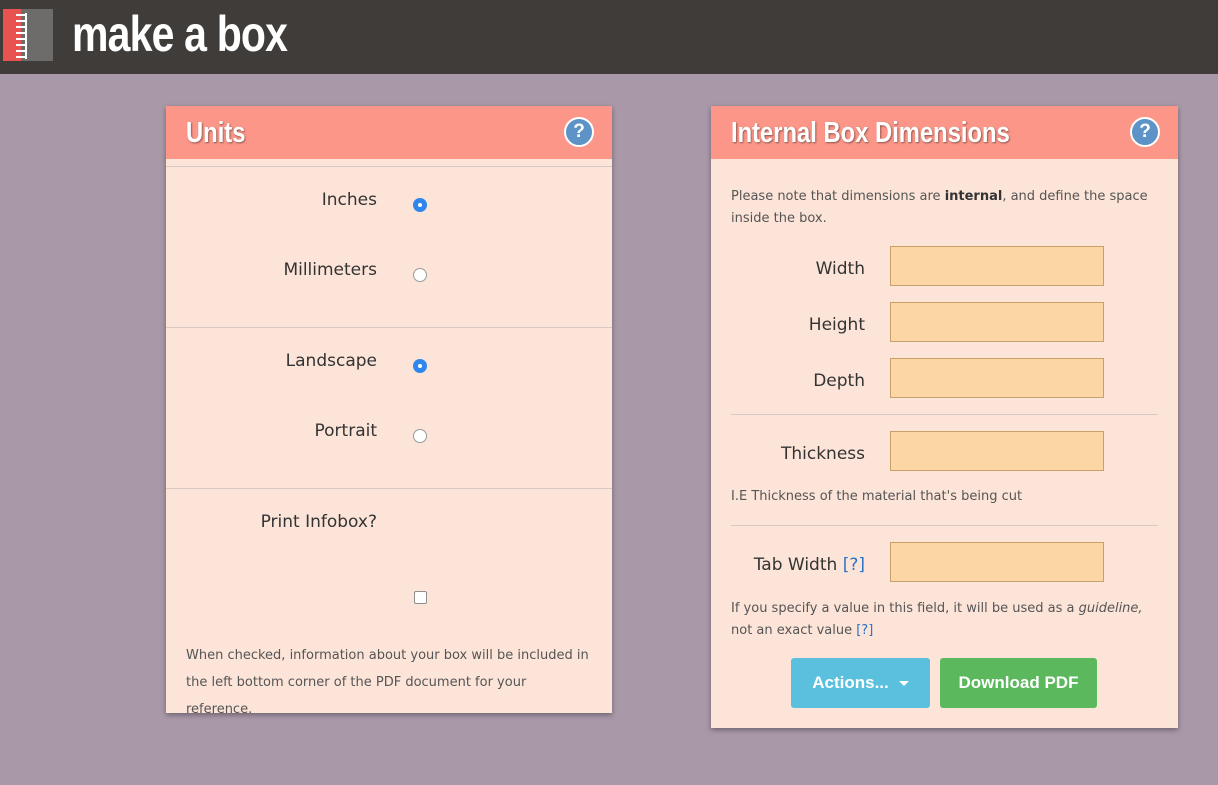 This screenshot has width=1218, height=785. What do you see at coordinates (420, 205) in the screenshot?
I see `unit-option-inches-radio` at bounding box center [420, 205].